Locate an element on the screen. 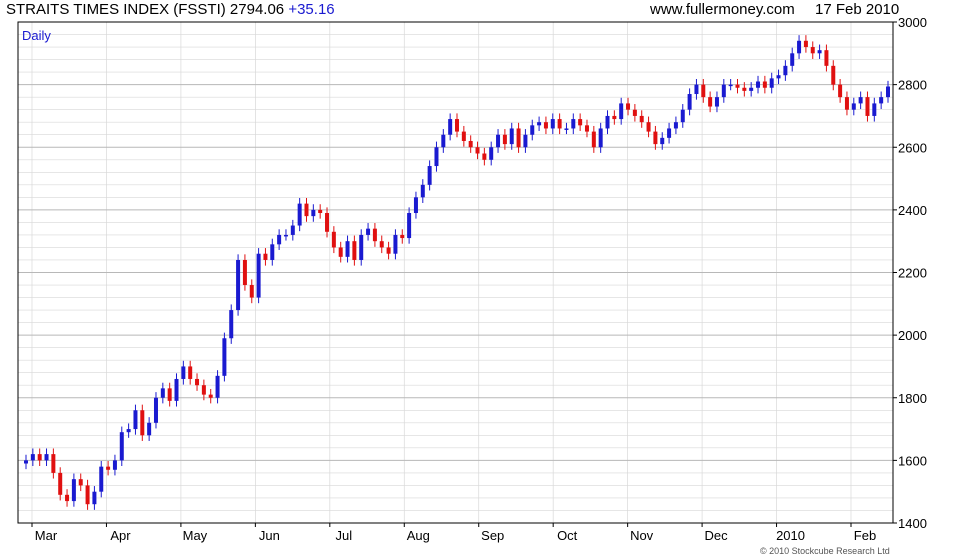  x-month-label: Jul is located at coordinates (344, 535).